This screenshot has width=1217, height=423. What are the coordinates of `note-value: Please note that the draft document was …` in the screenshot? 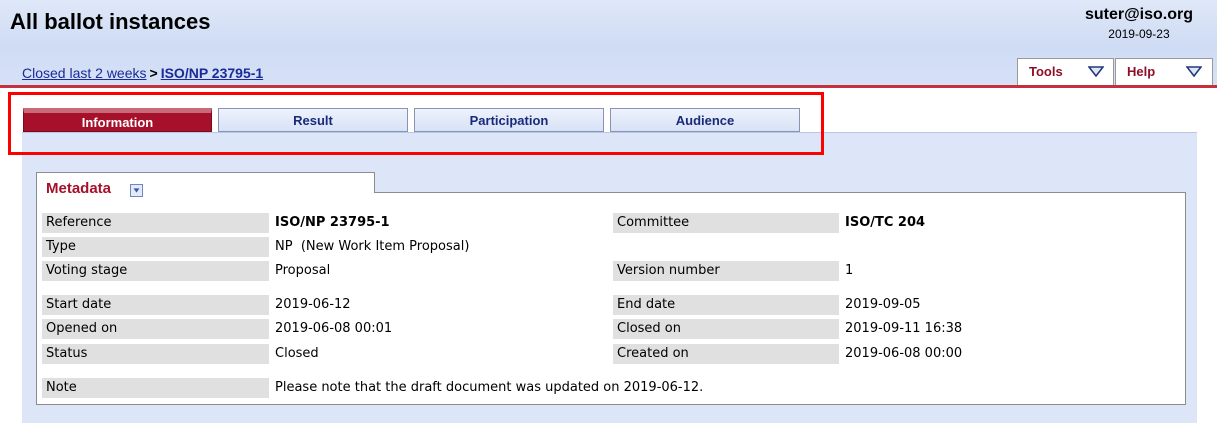 It's located at (489, 387).